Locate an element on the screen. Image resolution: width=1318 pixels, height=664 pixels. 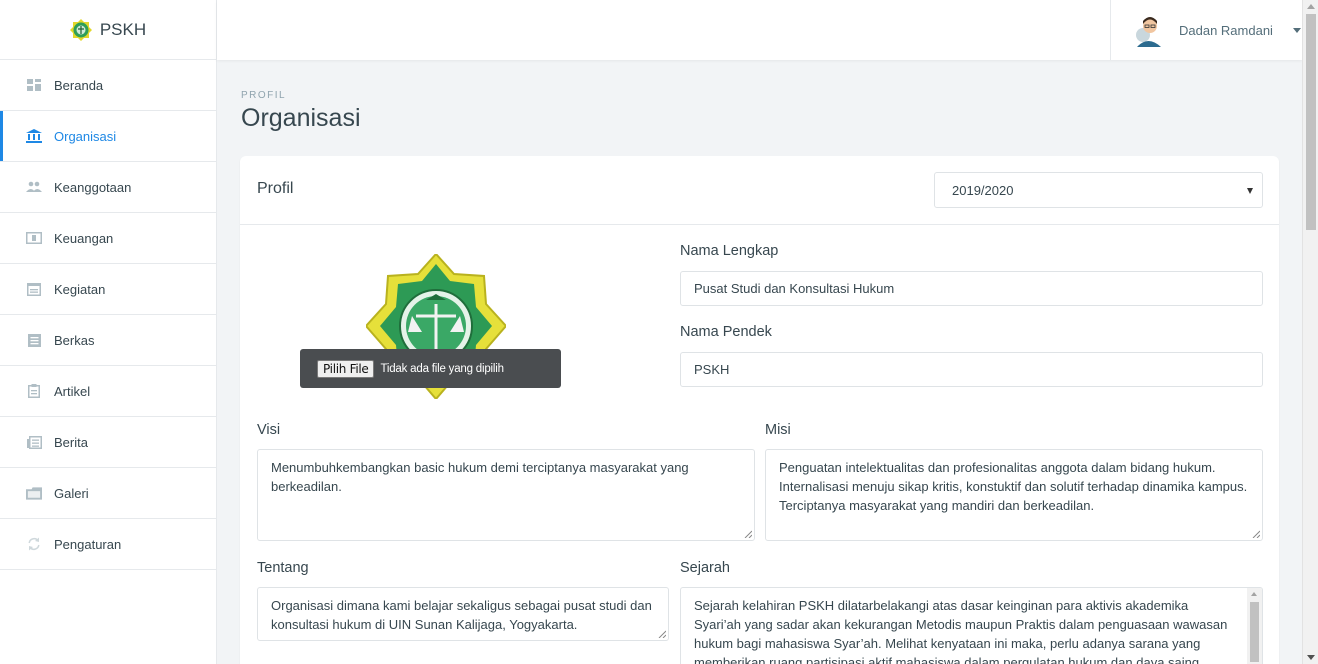
sejarah-label: Sejarah is located at coordinates (705, 568).